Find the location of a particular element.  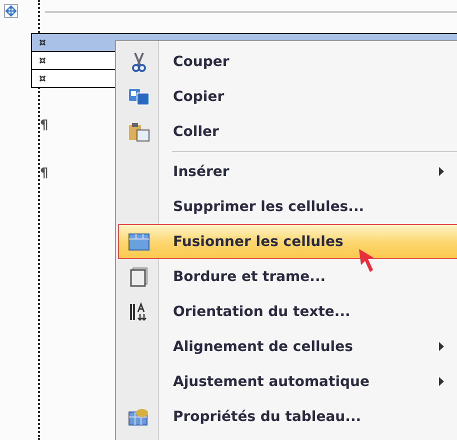

table-properties-icon is located at coordinates (139, 417).